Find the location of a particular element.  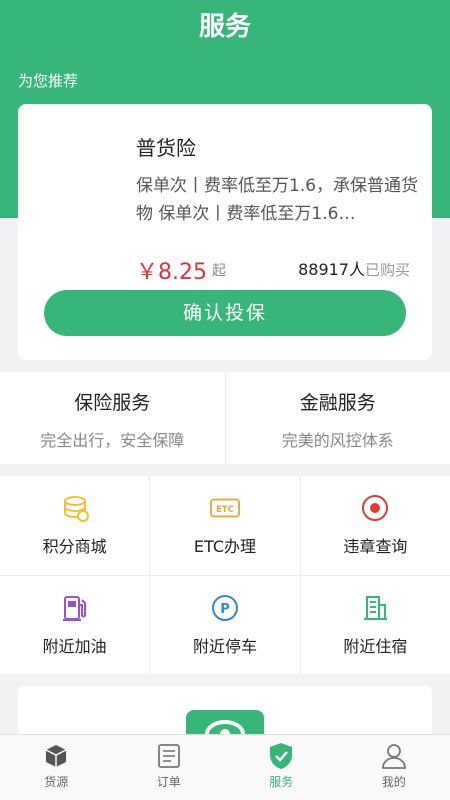

grid-item-nearby-gas: 附近加油 is located at coordinates (75, 624).